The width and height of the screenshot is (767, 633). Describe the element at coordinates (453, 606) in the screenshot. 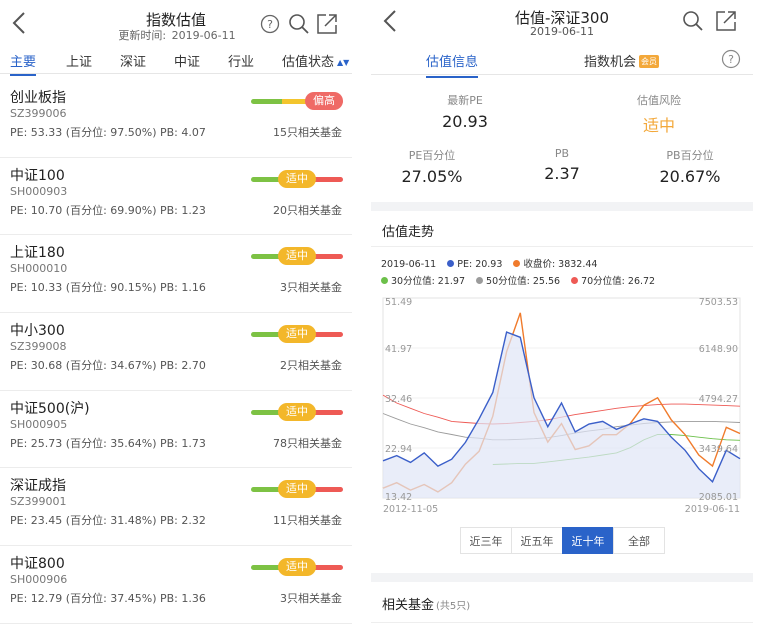

I see `related-funds-count: (共5只)` at that location.